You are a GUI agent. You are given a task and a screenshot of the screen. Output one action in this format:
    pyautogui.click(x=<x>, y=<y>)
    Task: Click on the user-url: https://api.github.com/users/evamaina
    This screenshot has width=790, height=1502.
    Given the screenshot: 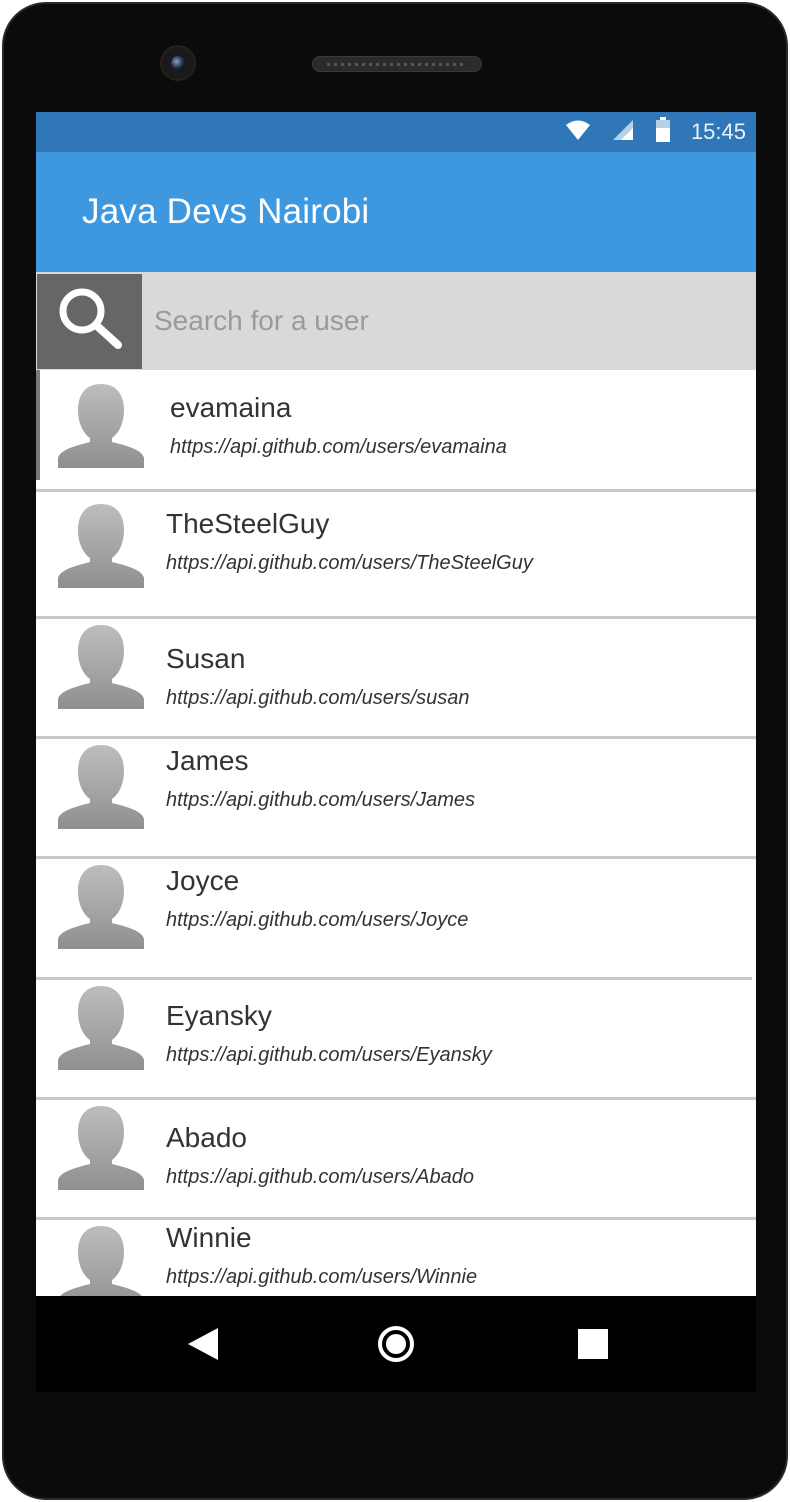 What is the action you would take?
    pyautogui.click(x=338, y=447)
    